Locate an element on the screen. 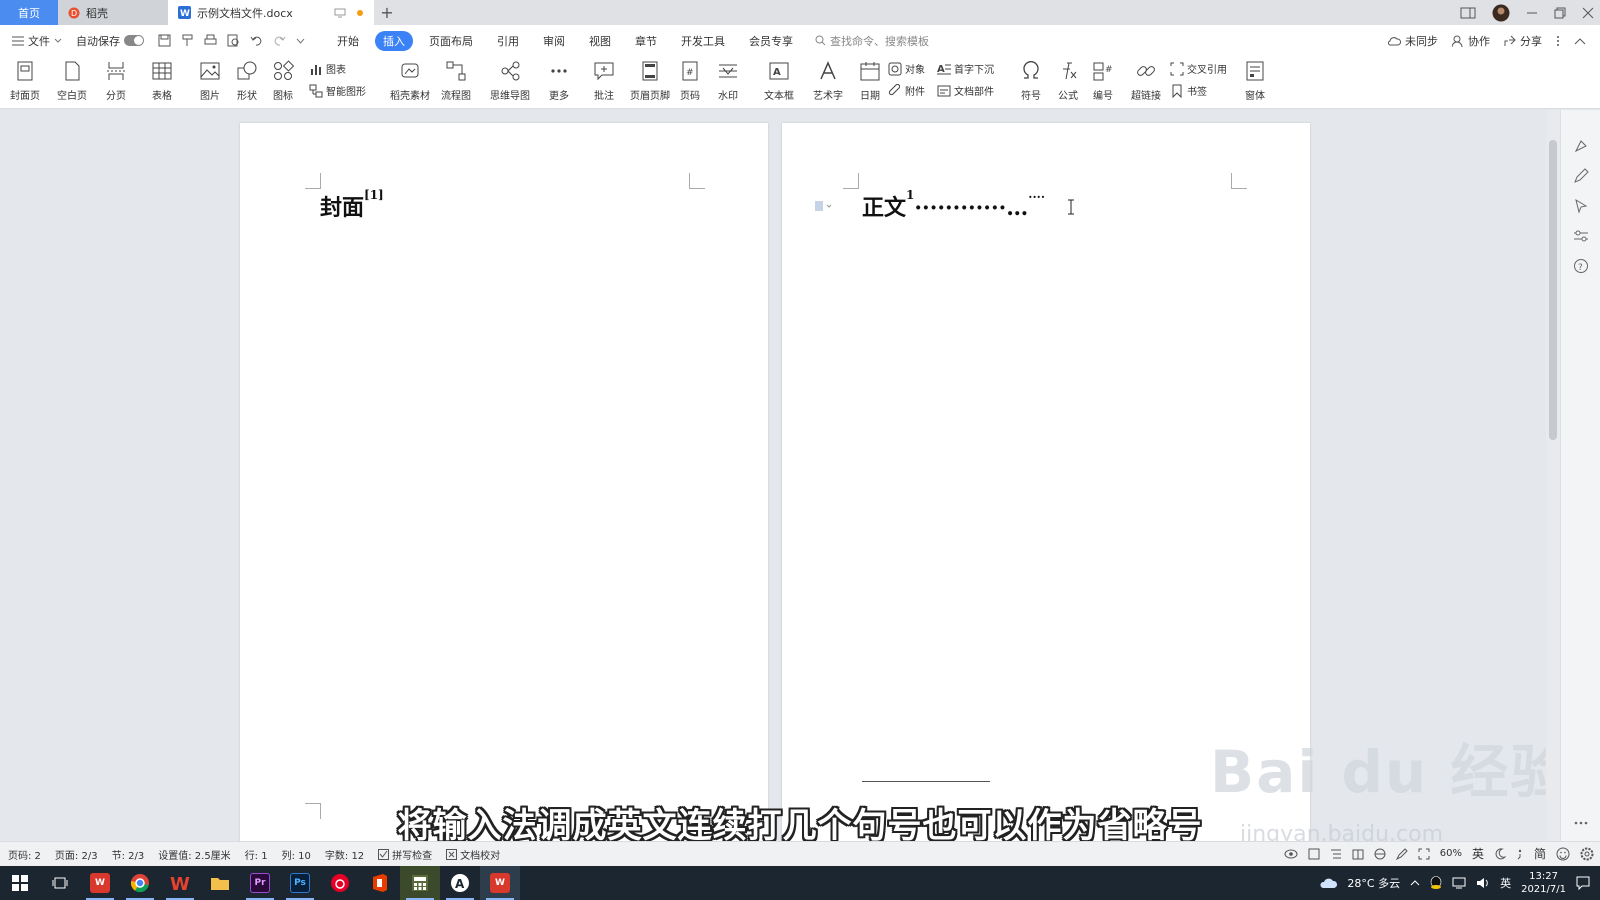  file-menu: 文件 is located at coordinates (37, 41).